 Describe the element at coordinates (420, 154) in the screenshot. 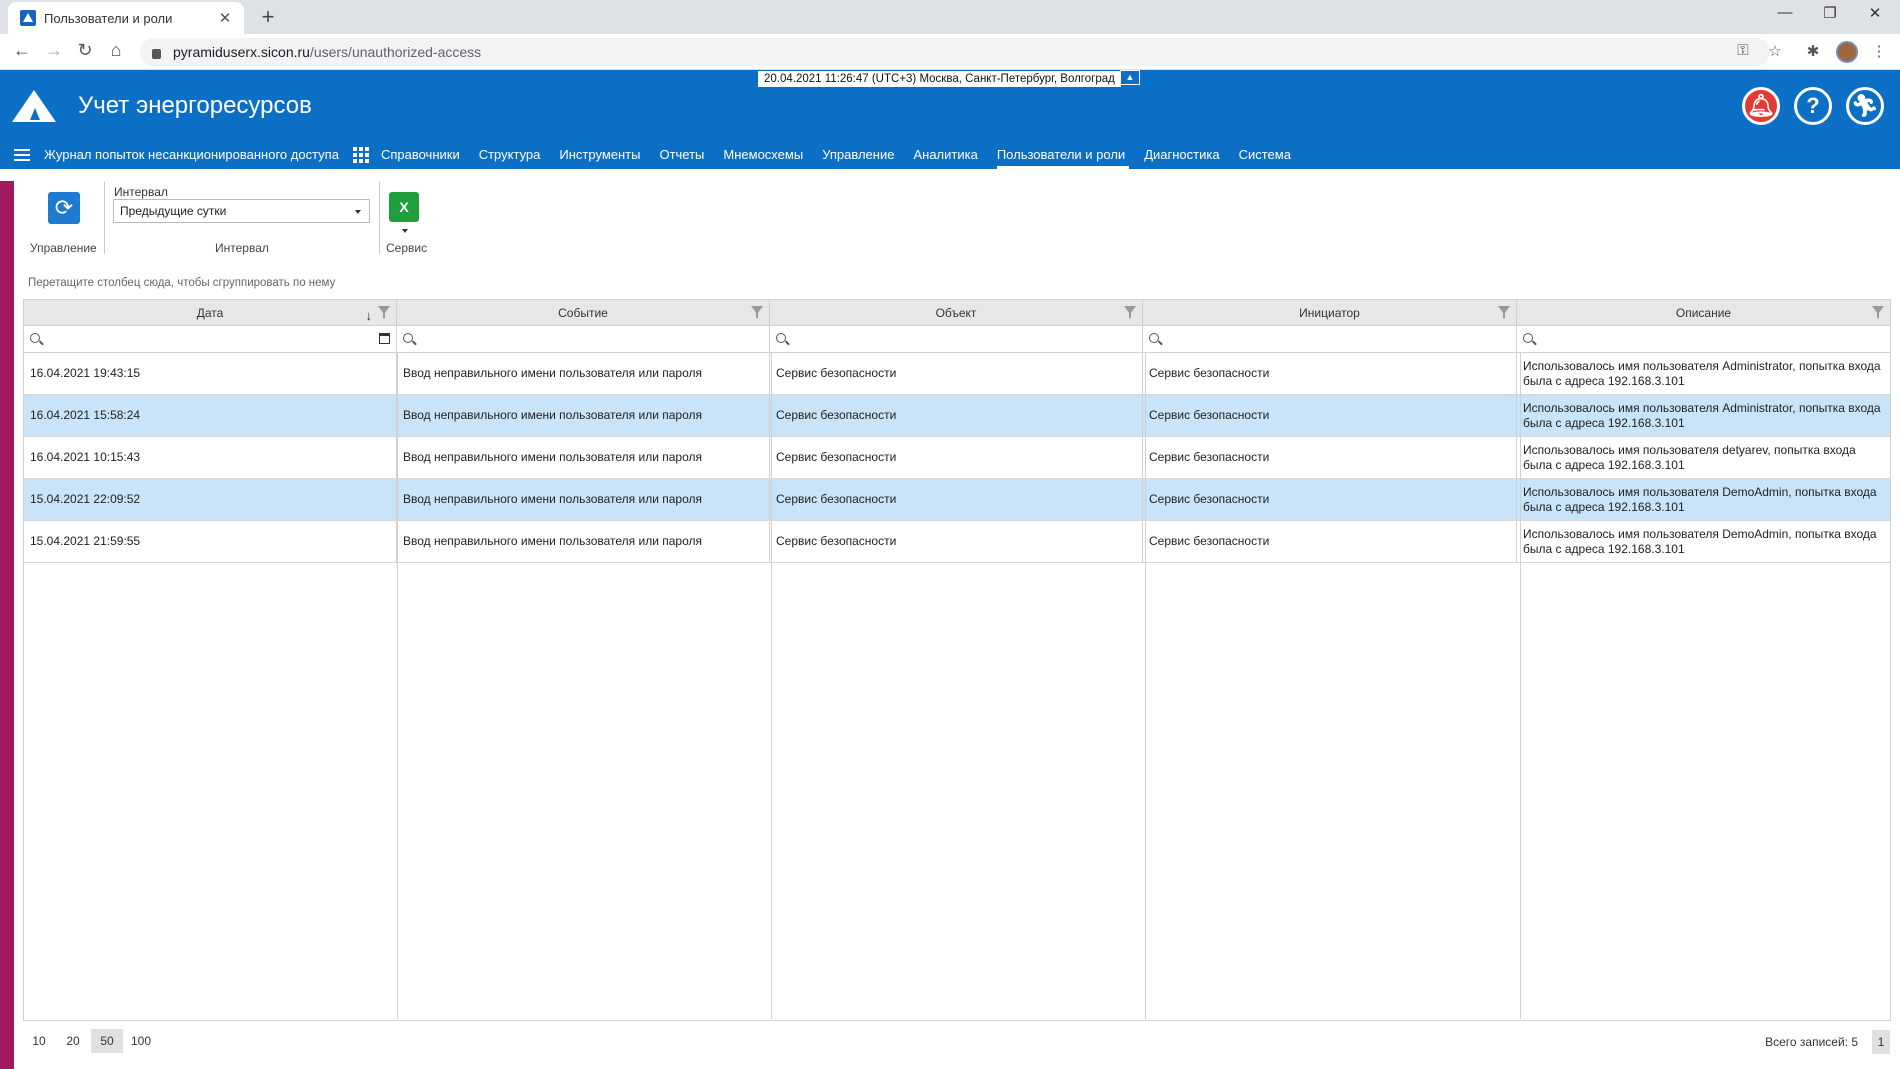

I see `menu-item-directories: Справочники` at that location.